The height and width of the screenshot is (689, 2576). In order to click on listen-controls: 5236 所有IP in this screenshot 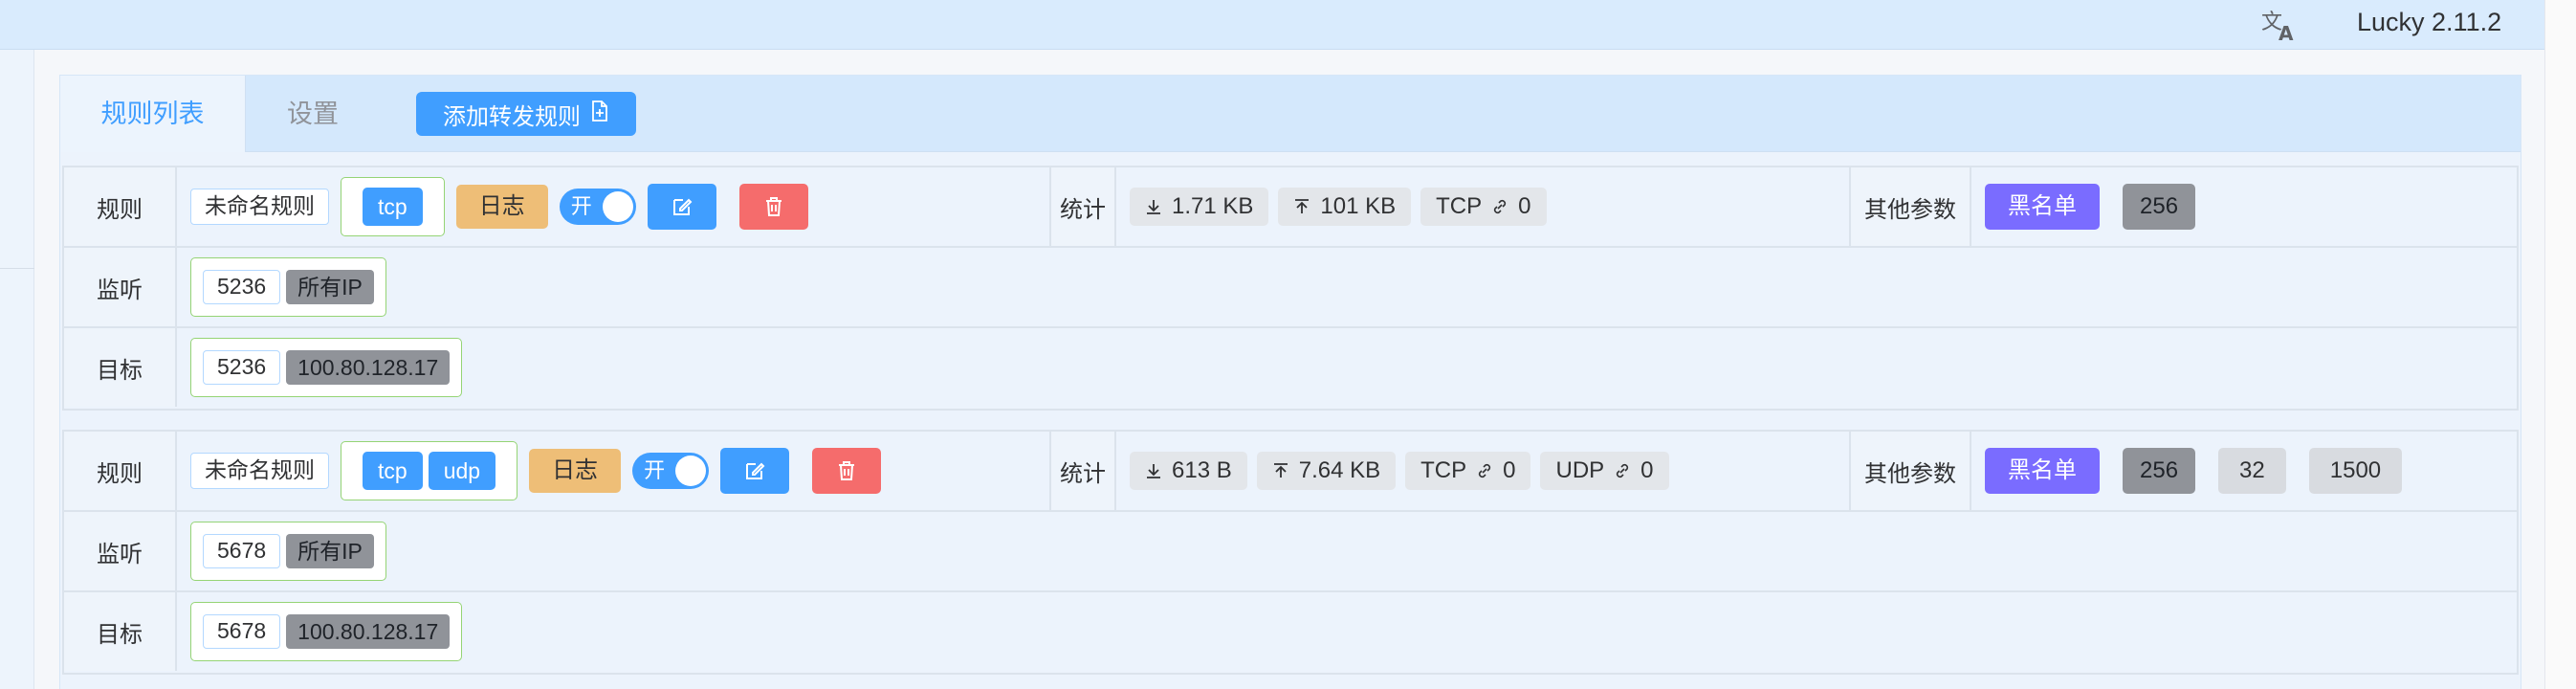, I will do `click(281, 287)`.